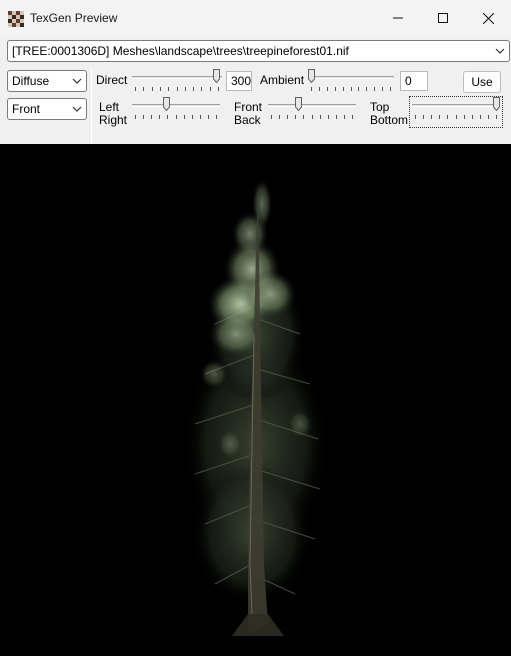  Describe the element at coordinates (255, 18) in the screenshot. I see `title-bar: TexGen Preview` at that location.